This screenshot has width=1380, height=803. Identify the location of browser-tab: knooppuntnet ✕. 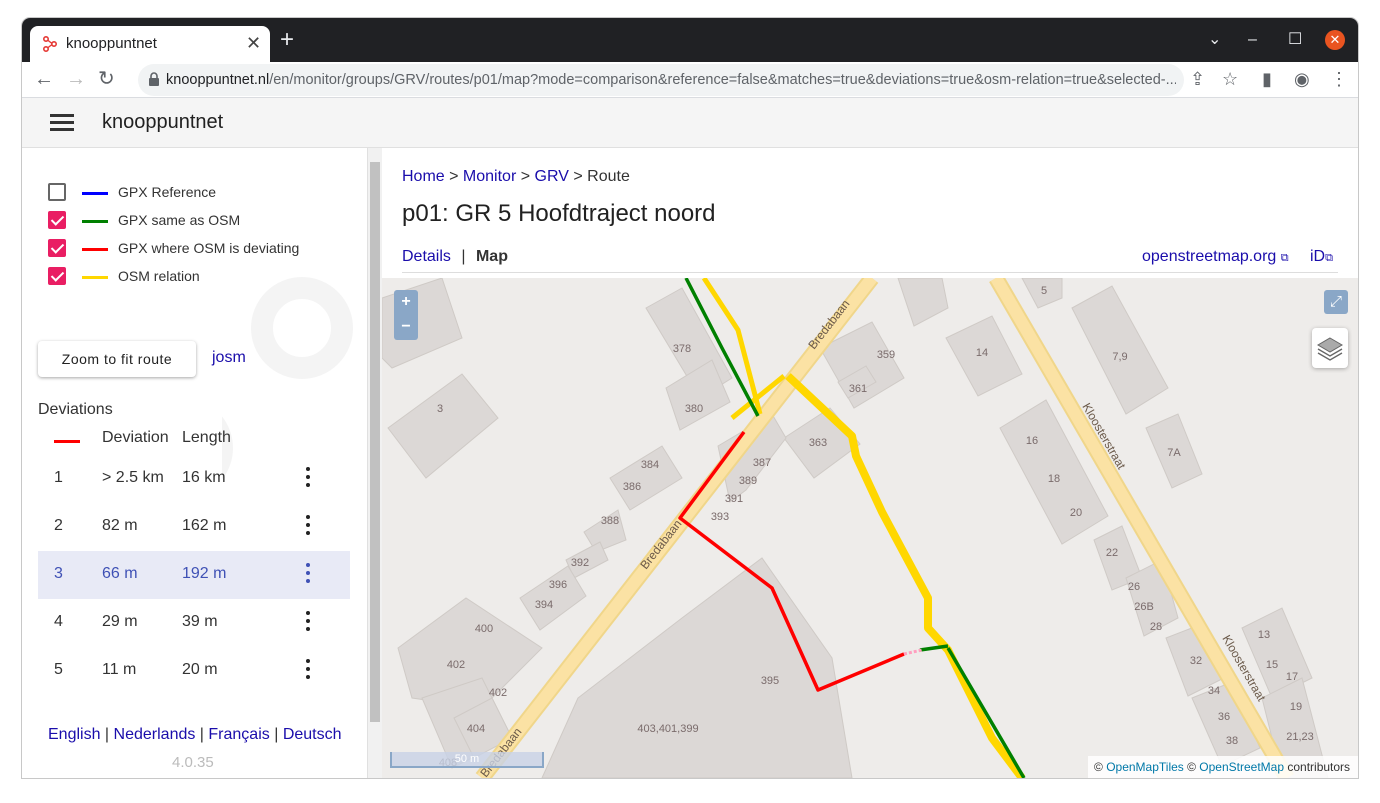
(150, 44).